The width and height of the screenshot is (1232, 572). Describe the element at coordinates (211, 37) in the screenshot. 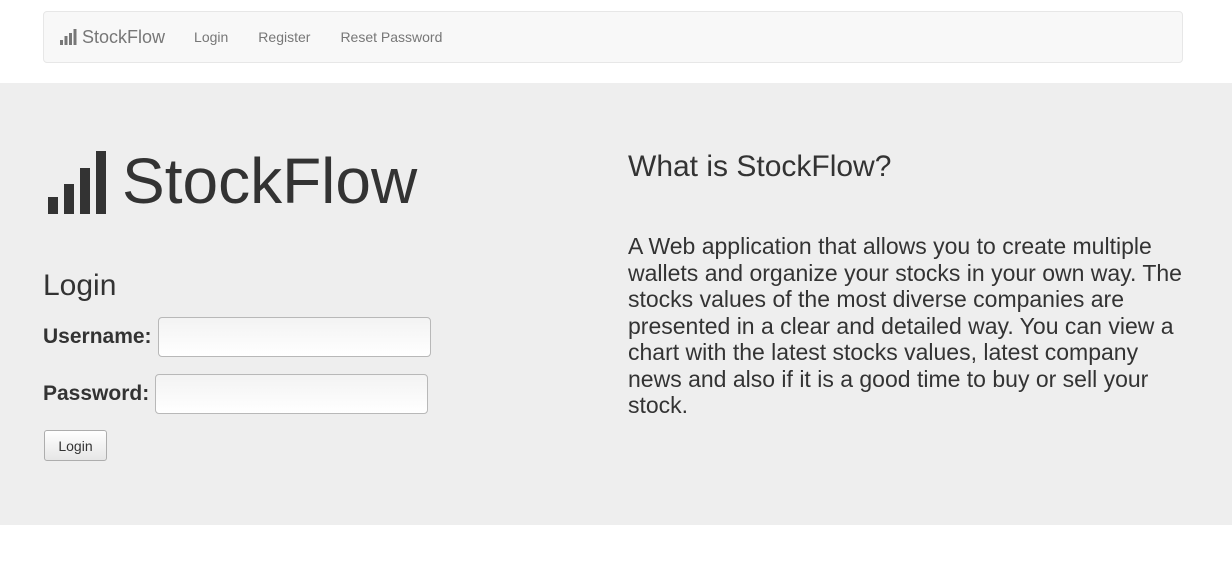

I see `nav-link-login: Login` at that location.